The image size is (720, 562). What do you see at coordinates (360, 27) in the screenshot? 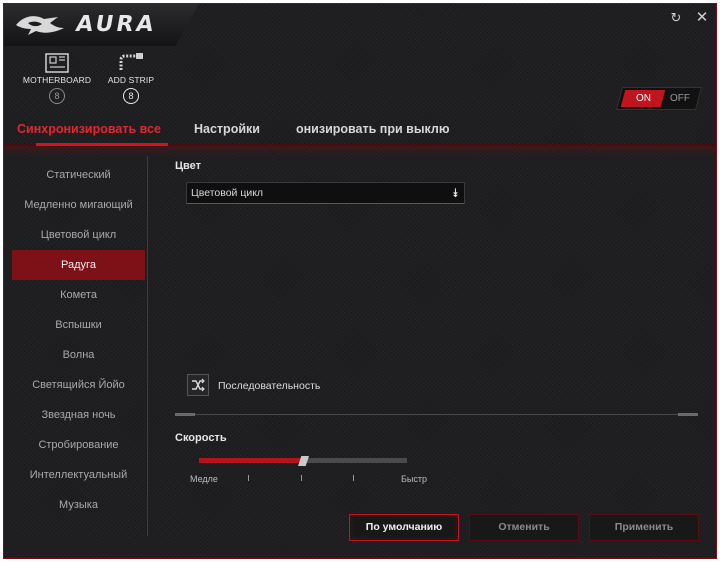
I see `title-bar: AURA ↻ ✕` at bounding box center [360, 27].